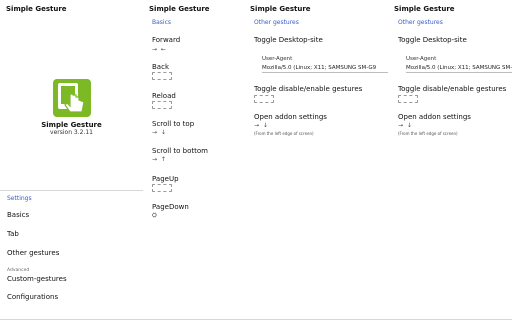 The width and height of the screenshot is (512, 320). Describe the element at coordinates (72, 98) in the screenshot. I see `gesture-hand-icon` at that location.